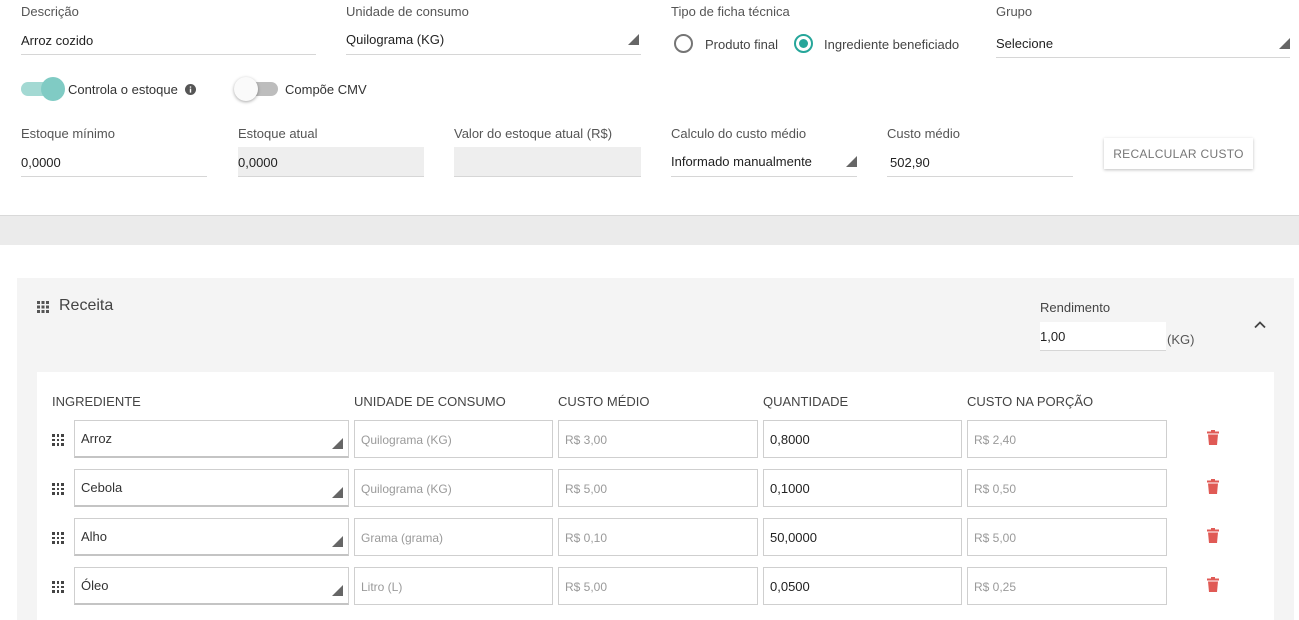  Describe the element at coordinates (1178, 153) in the screenshot. I see `recalcular-custo-button: RECALCULAR CUSTO` at that location.